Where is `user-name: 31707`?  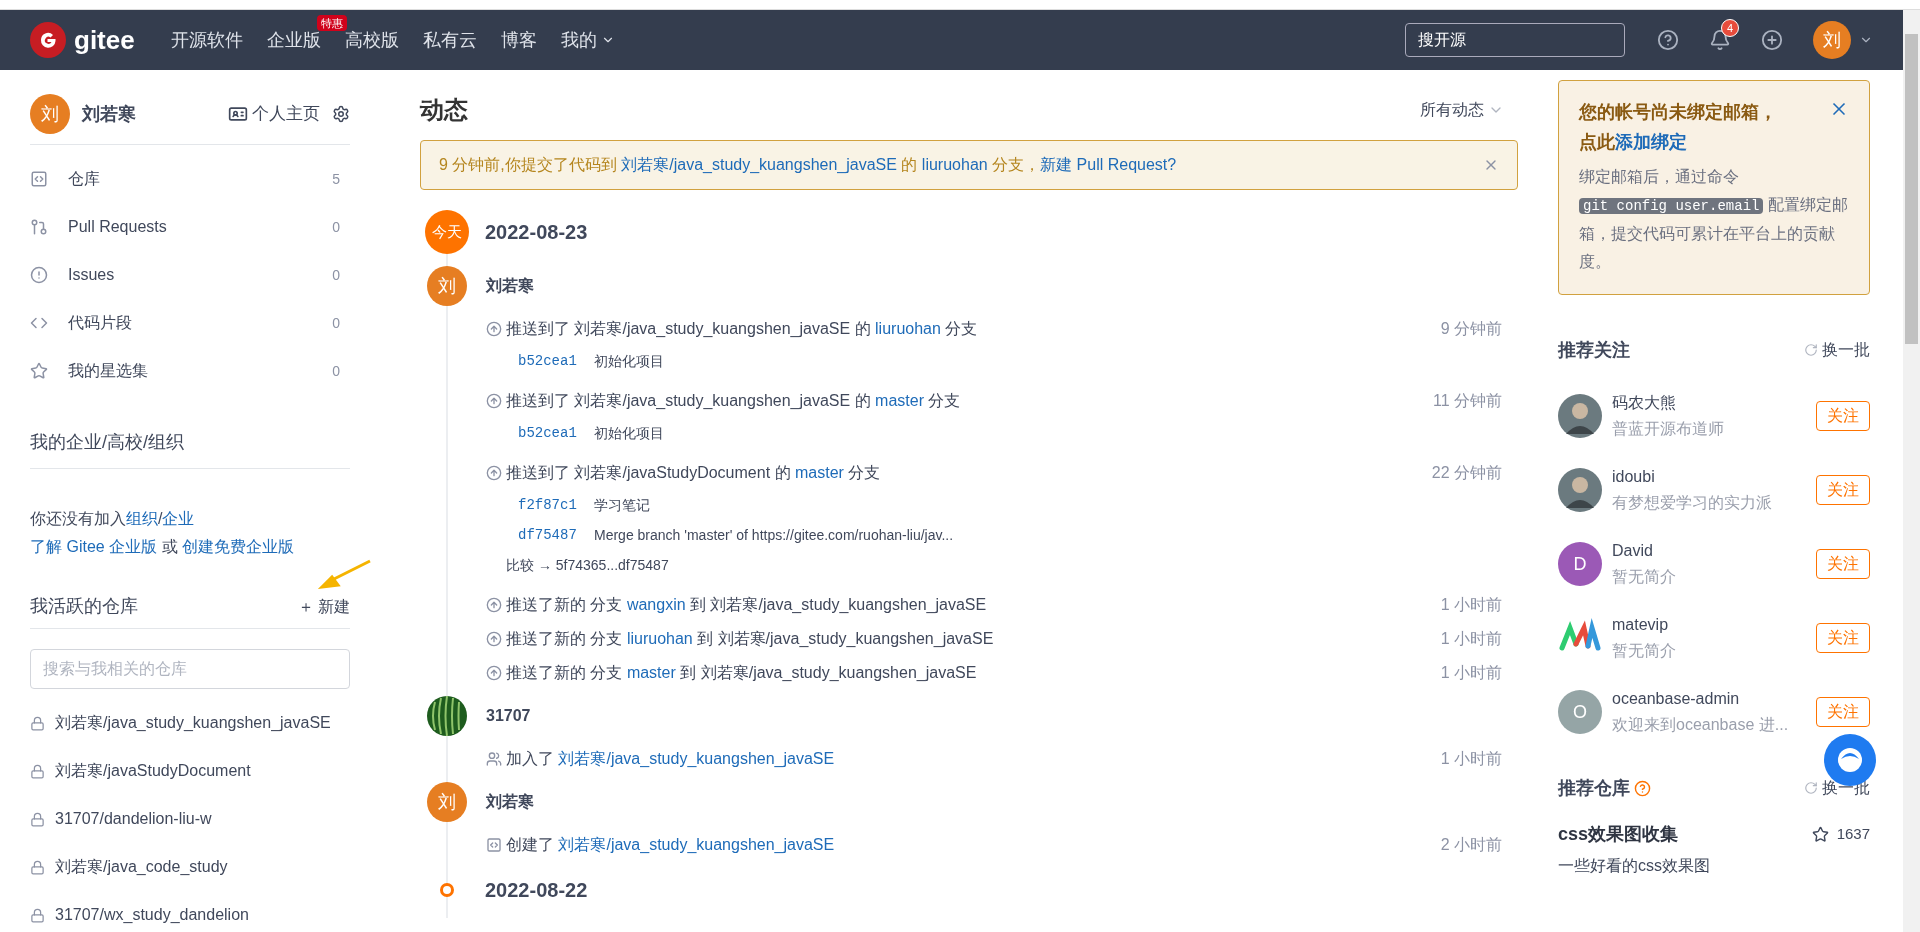 user-name: 31707 is located at coordinates (508, 716).